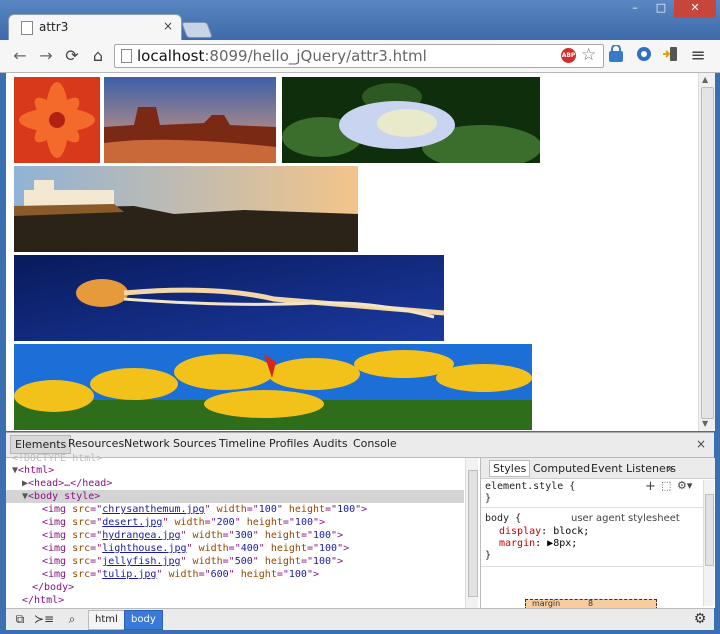  I want to click on property-value: block;, so click(571, 531).